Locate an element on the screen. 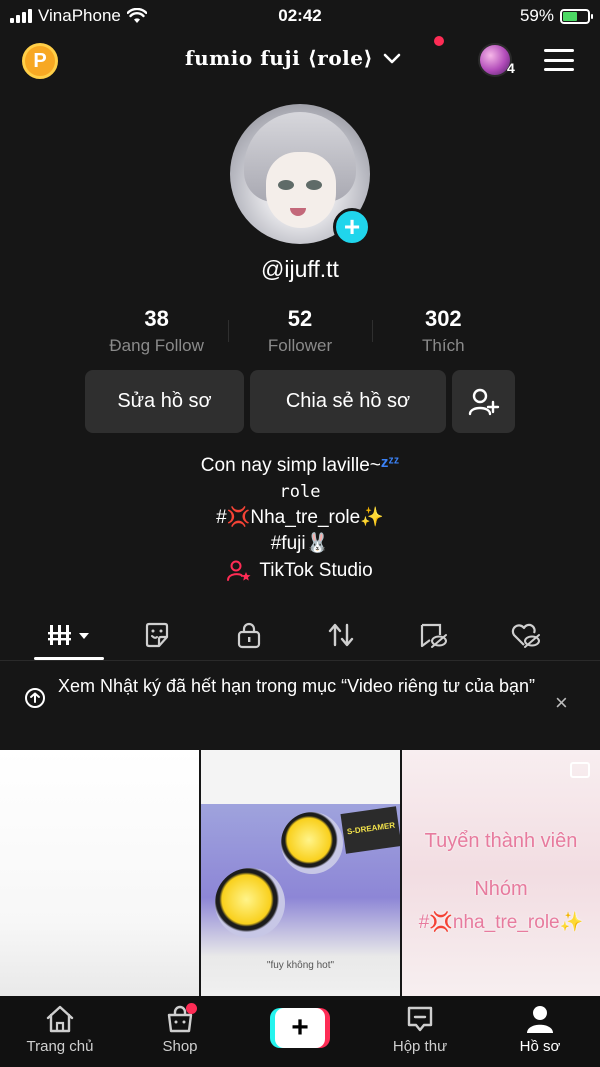 This screenshot has height=1067, width=600. stat-likes: 302 Thích is located at coordinates (443, 331).